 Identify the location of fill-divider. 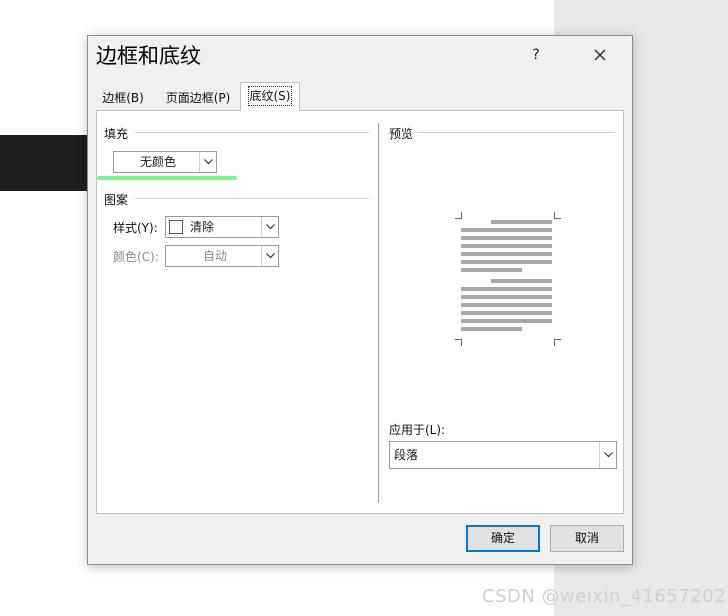
(252, 132).